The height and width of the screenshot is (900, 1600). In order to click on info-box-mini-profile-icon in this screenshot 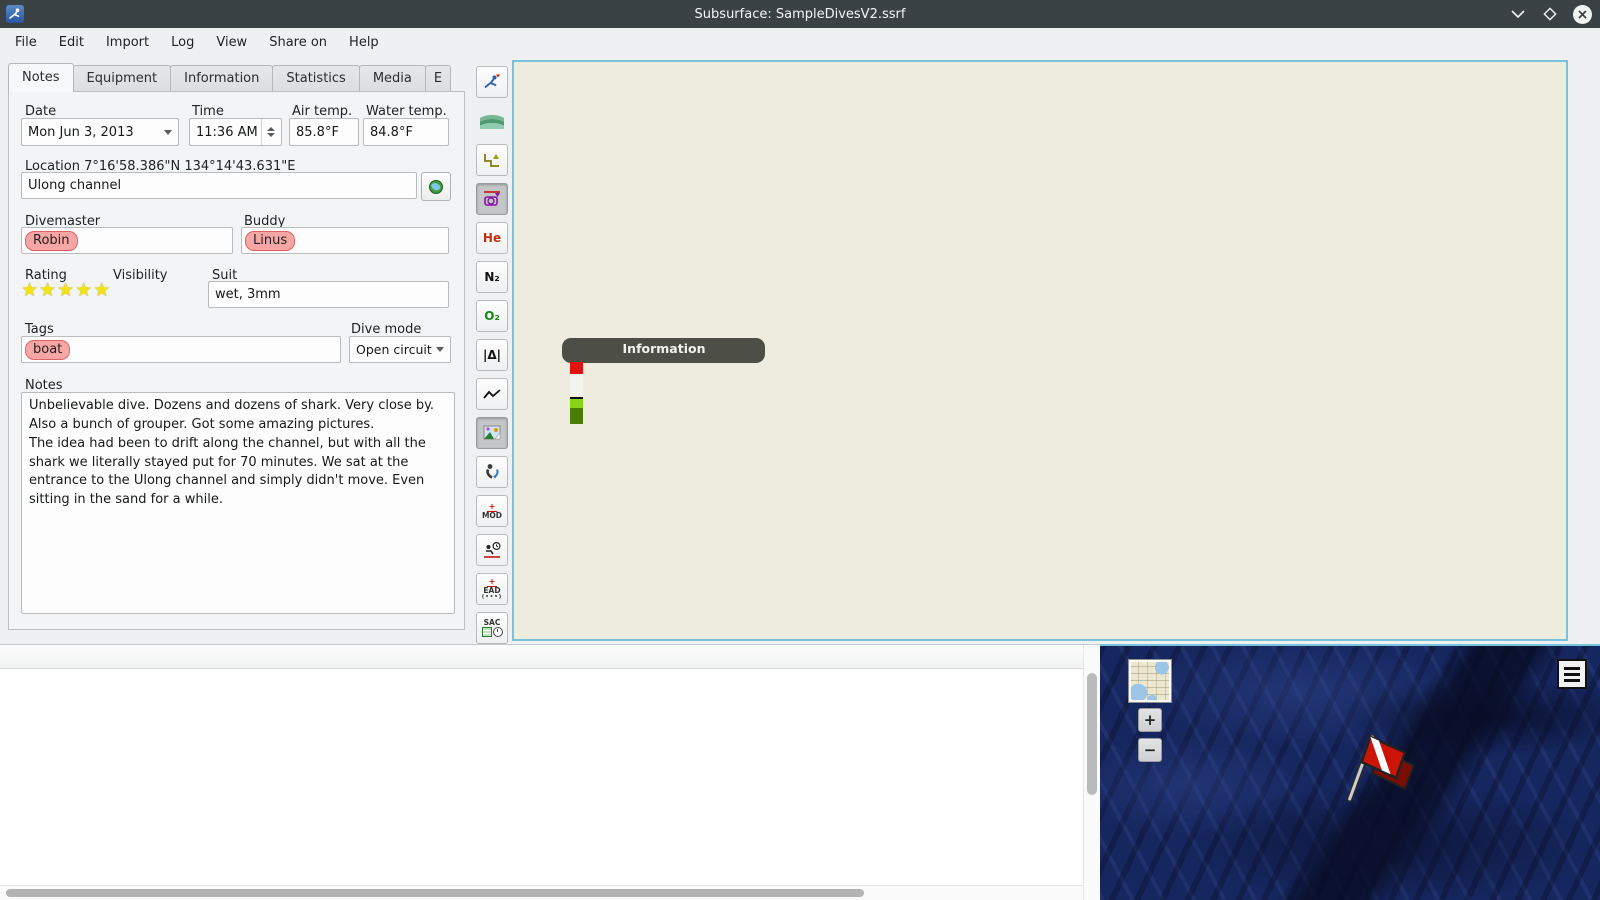, I will do `click(576, 393)`.